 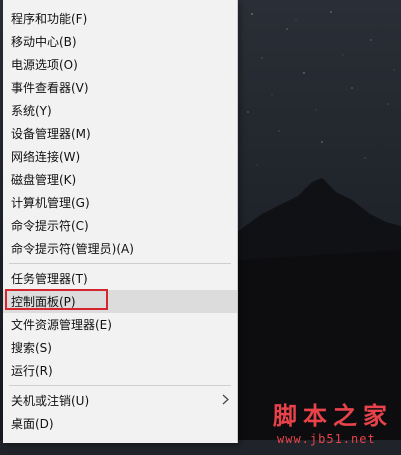 What do you see at coordinates (56, 299) in the screenshot?
I see `callout-highlight-box` at bounding box center [56, 299].